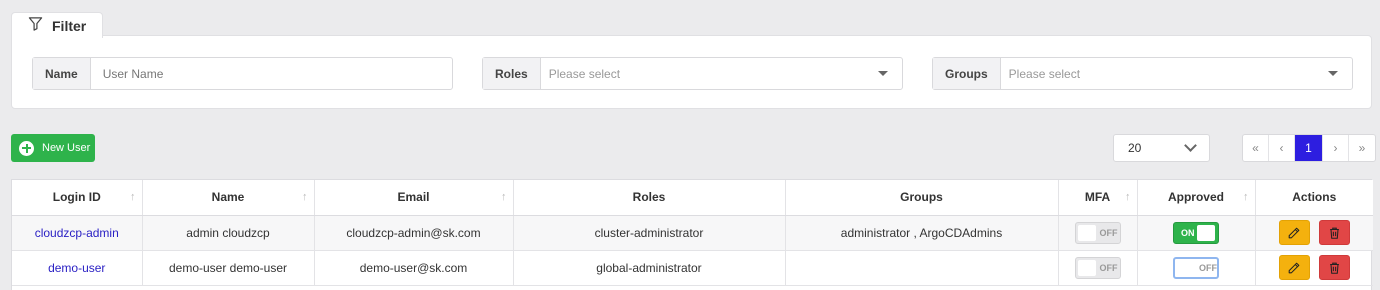  What do you see at coordinates (967, 73) in the screenshot?
I see `groups-filter-label: Groups` at bounding box center [967, 73].